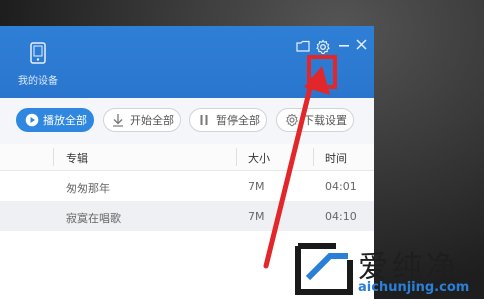  What do you see at coordinates (388, 268) in the screenshot?
I see `site-watermark: 爱纯净 aichunjing.com` at bounding box center [388, 268].